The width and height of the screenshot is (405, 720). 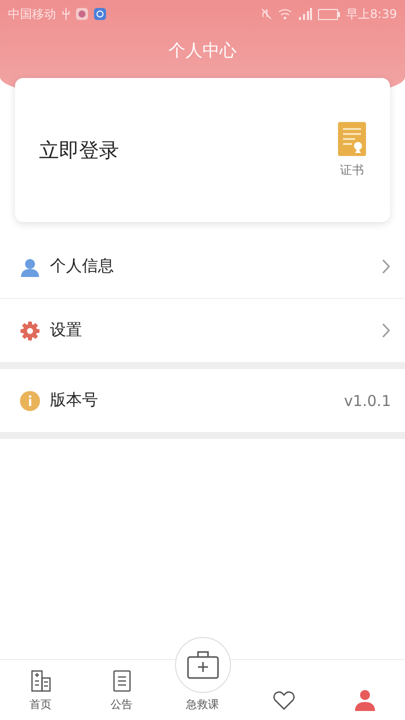 What do you see at coordinates (74, 400) in the screenshot?
I see `menu-label: 版本号` at bounding box center [74, 400].